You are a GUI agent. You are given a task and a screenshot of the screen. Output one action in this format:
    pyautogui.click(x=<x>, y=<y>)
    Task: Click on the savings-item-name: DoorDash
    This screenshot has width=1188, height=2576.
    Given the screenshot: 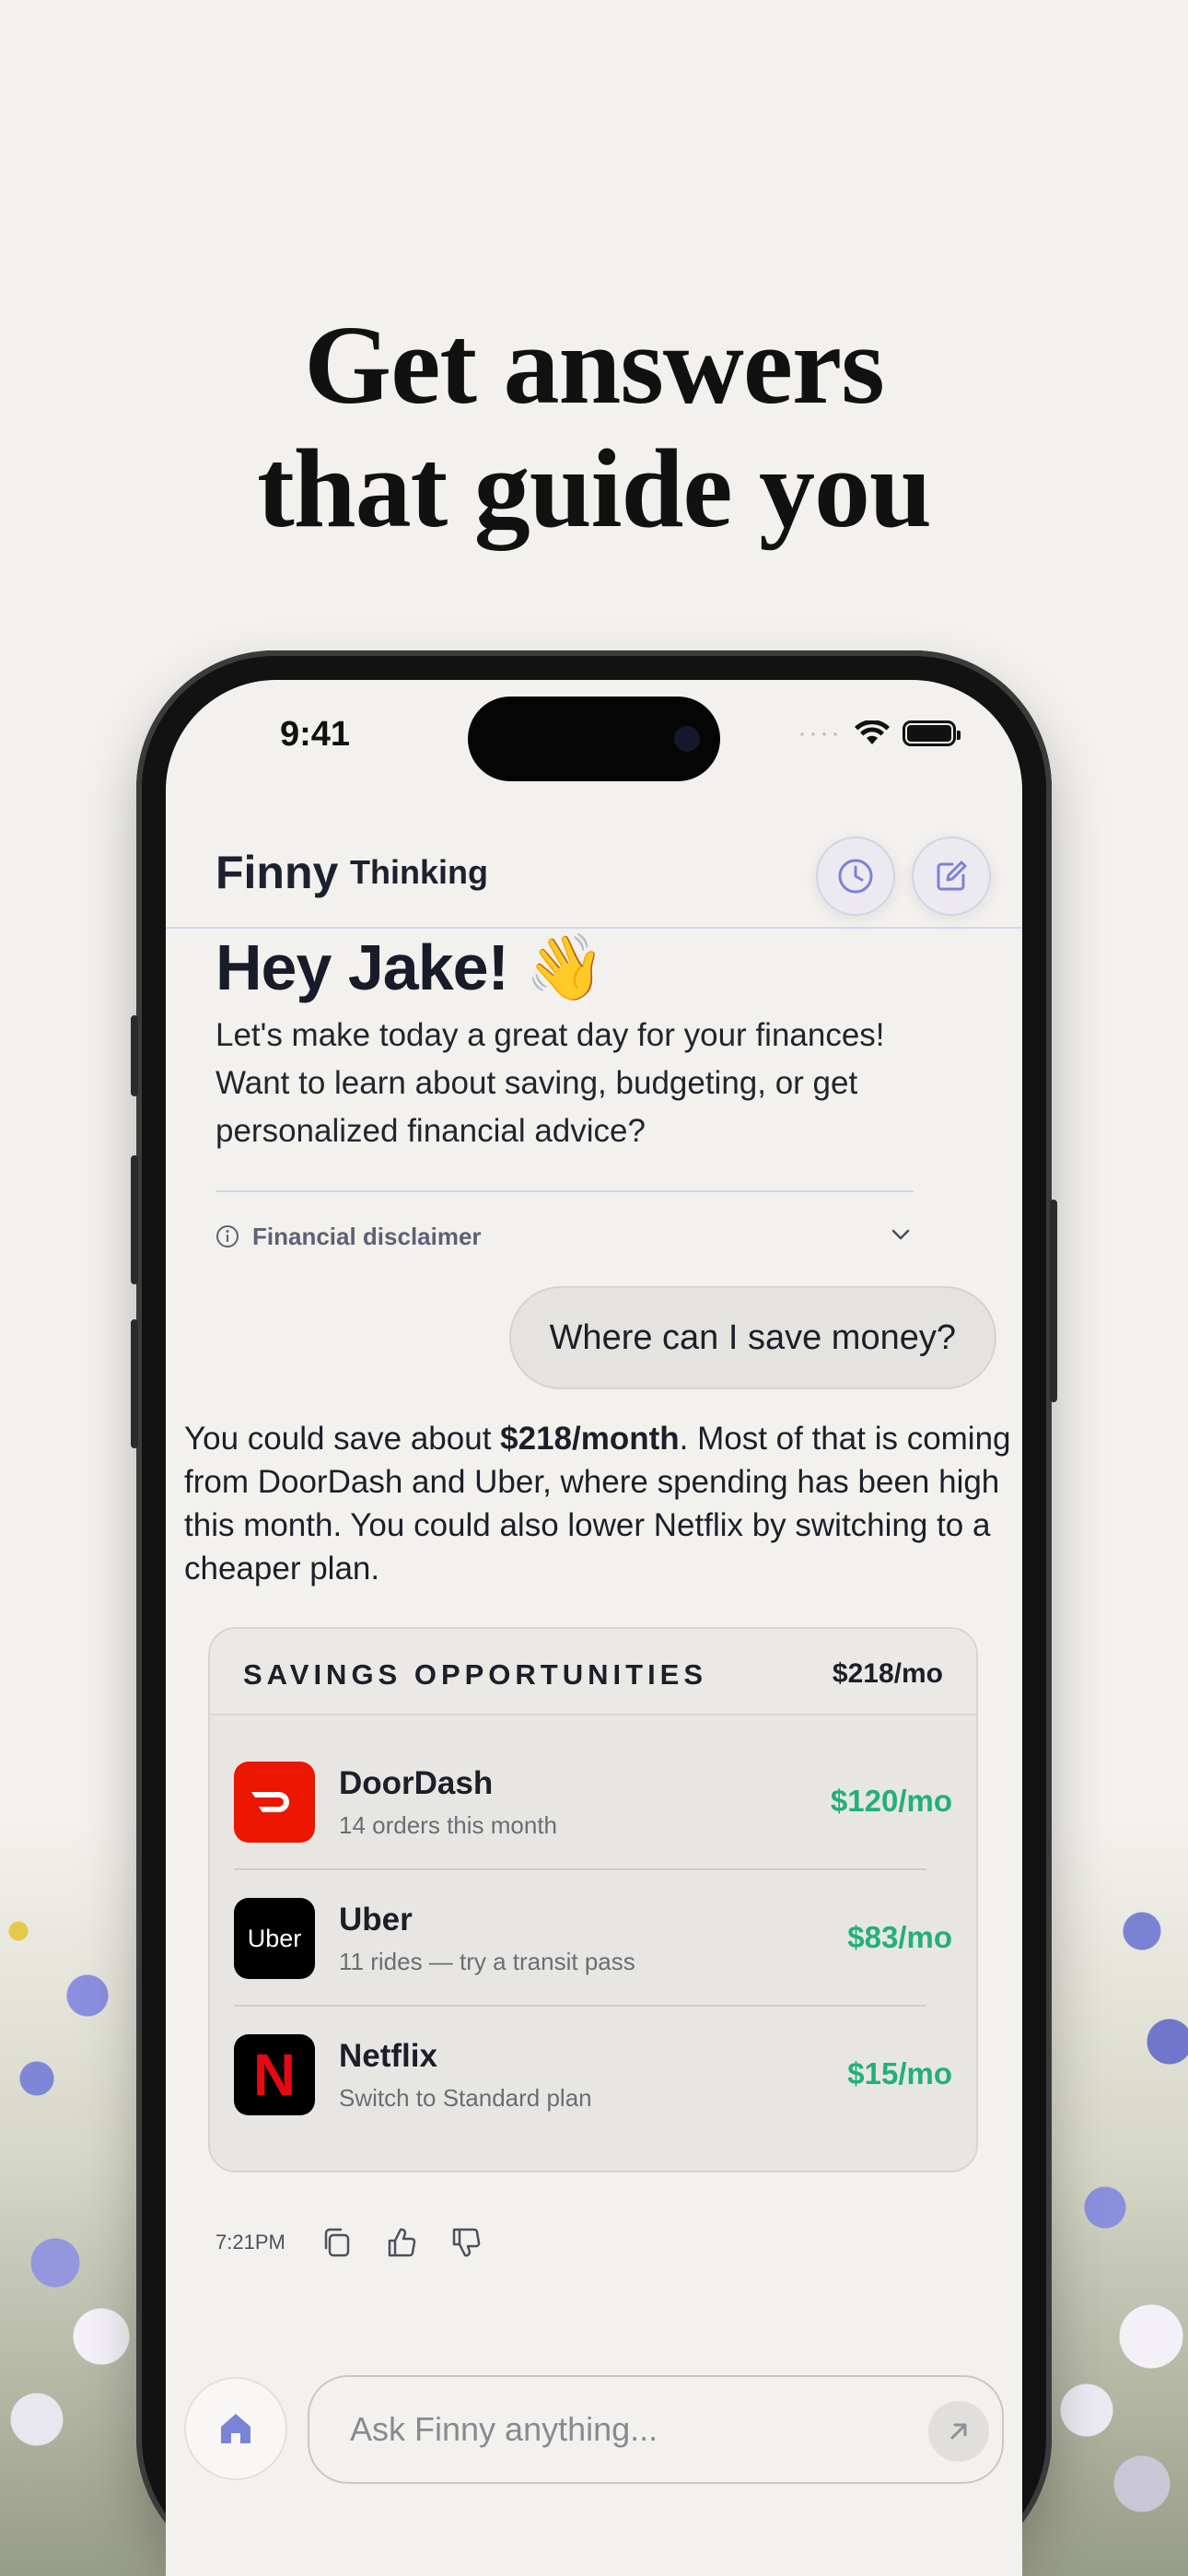 What is the action you would take?
    pyautogui.click(x=416, y=1783)
    